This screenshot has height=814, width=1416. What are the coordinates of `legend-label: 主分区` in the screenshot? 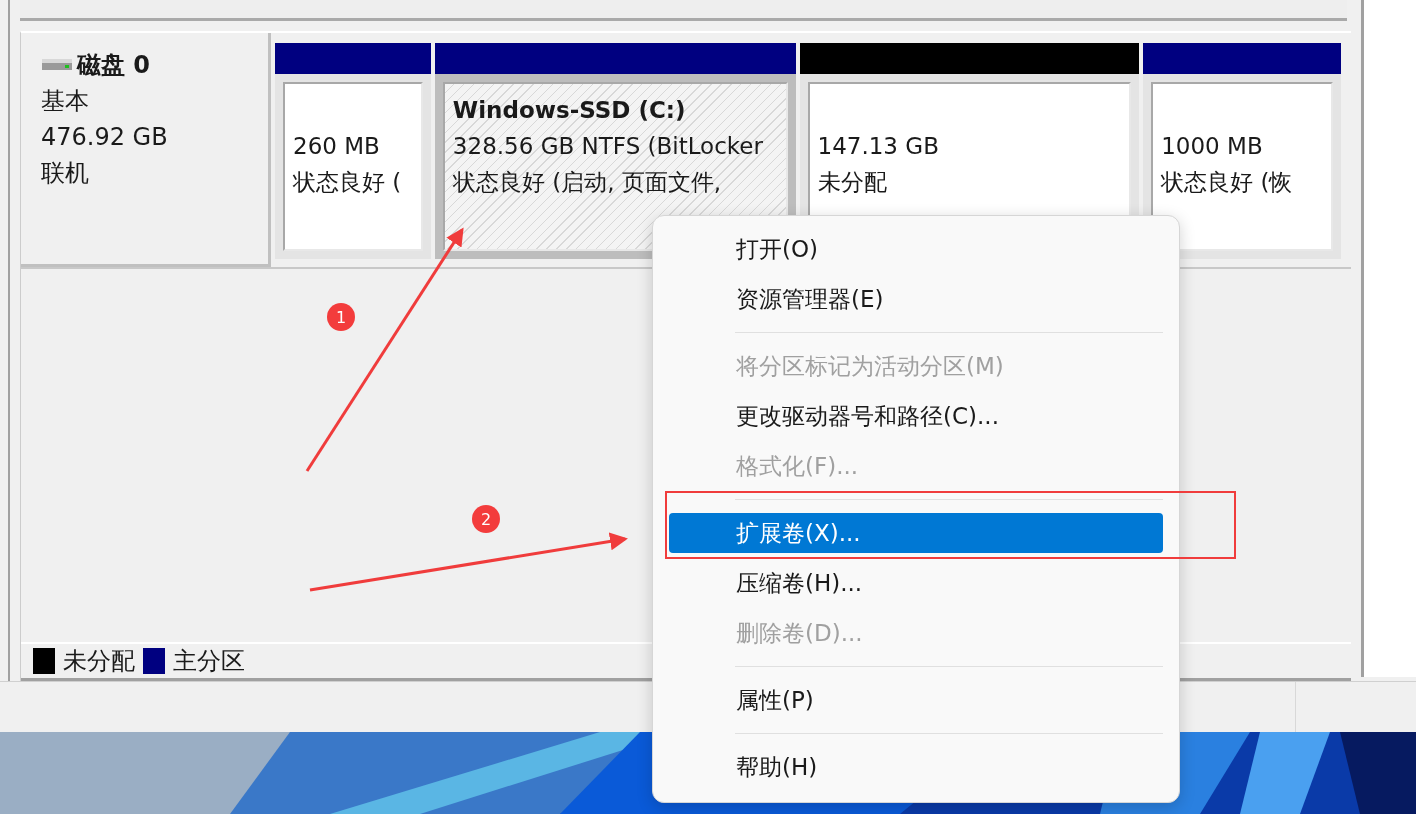 It's located at (209, 661).